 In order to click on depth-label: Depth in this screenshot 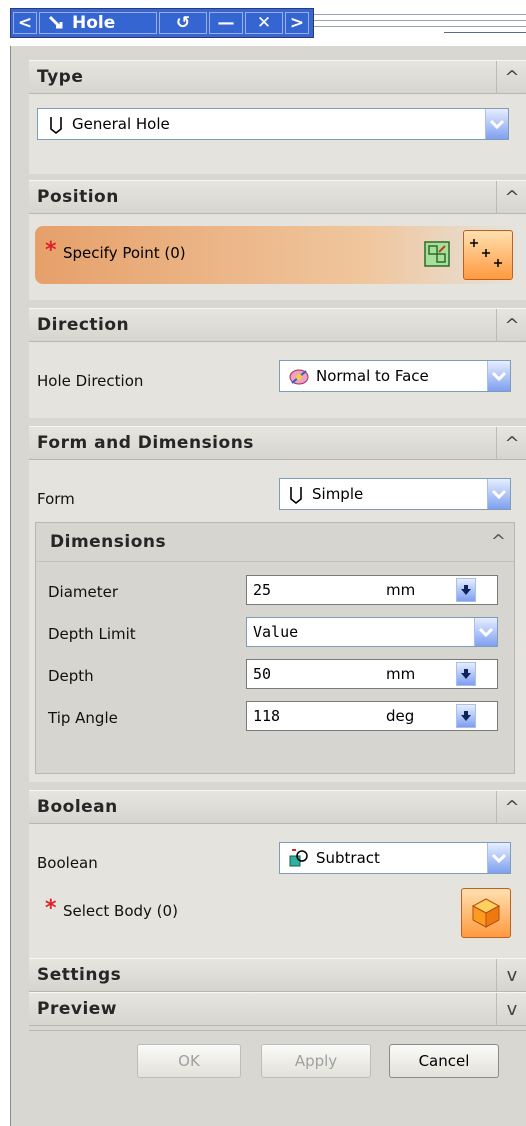, I will do `click(71, 676)`.